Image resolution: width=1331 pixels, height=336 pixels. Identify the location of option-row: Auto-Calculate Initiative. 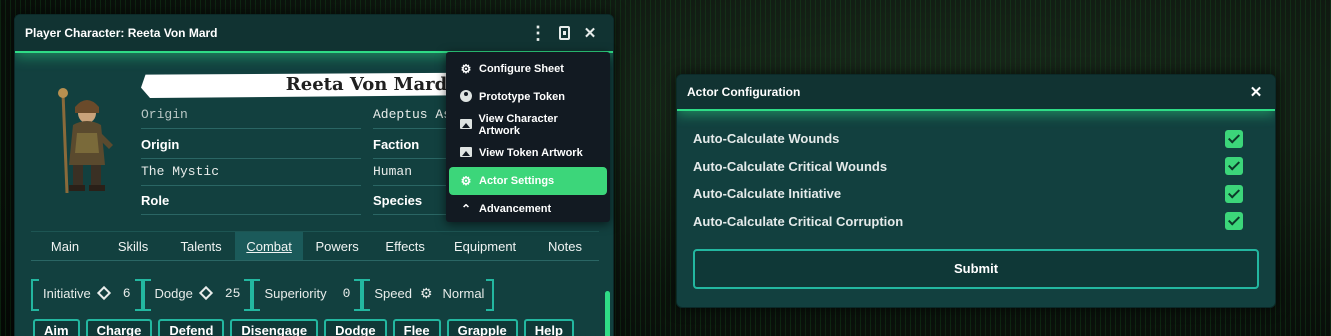
(976, 194).